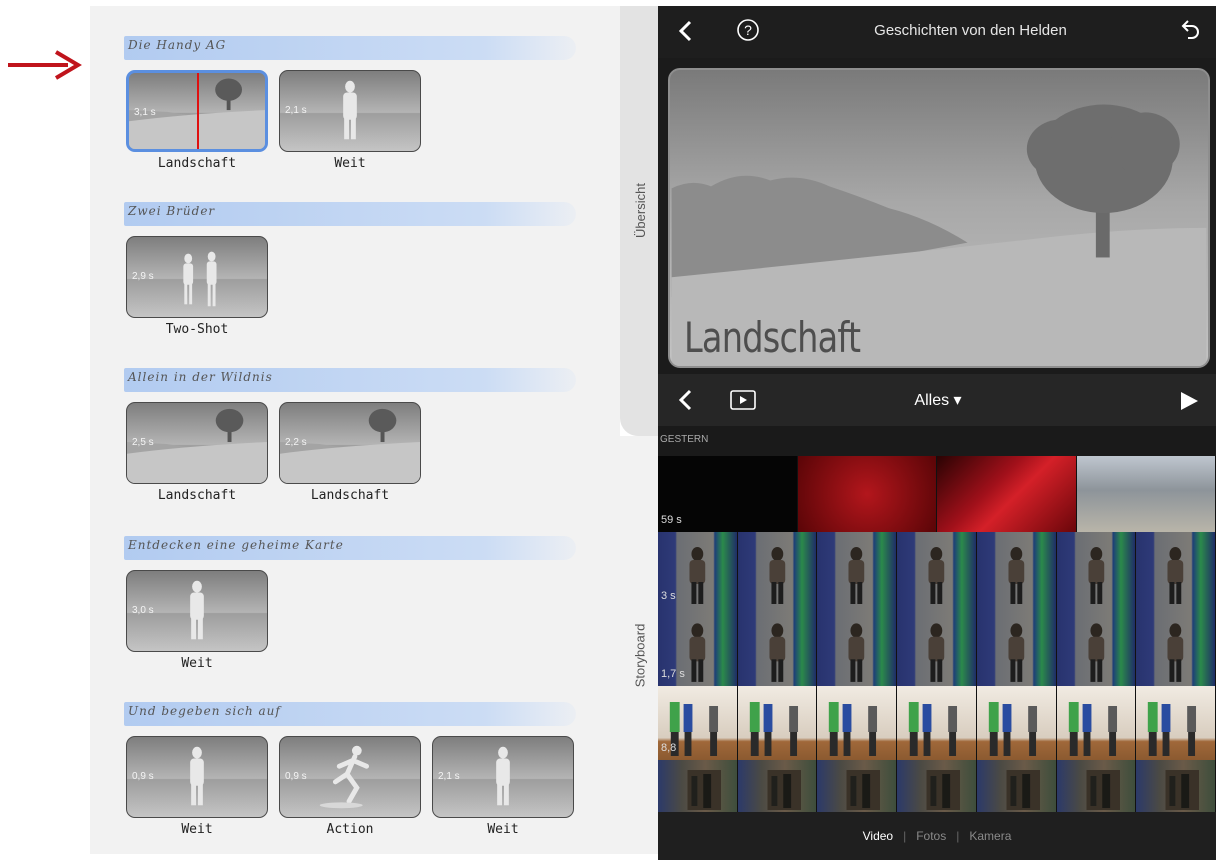 The height and width of the screenshot is (860, 1216). I want to click on media-row: 3 s, so click(937, 570).